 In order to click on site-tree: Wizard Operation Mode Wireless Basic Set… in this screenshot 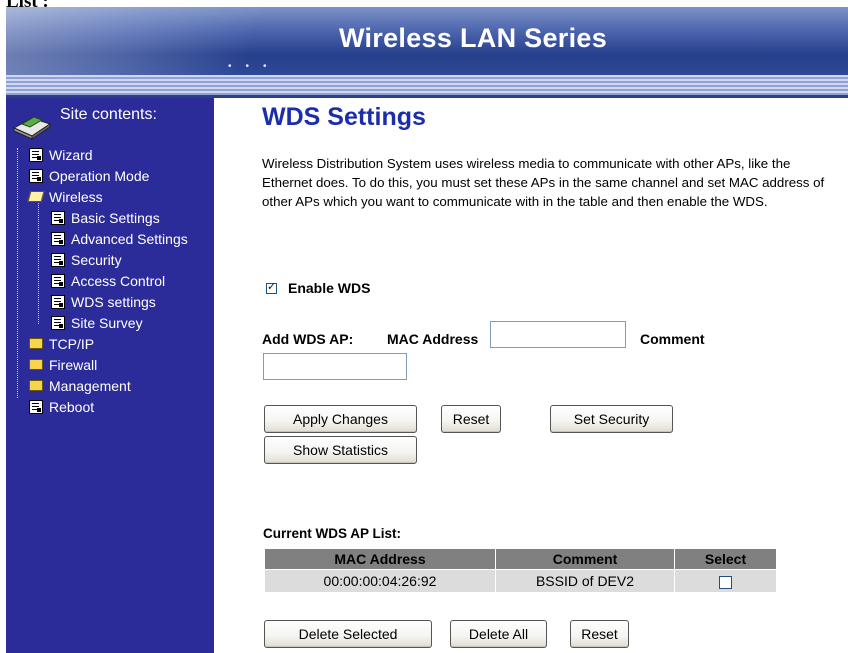, I will do `click(111, 280)`.